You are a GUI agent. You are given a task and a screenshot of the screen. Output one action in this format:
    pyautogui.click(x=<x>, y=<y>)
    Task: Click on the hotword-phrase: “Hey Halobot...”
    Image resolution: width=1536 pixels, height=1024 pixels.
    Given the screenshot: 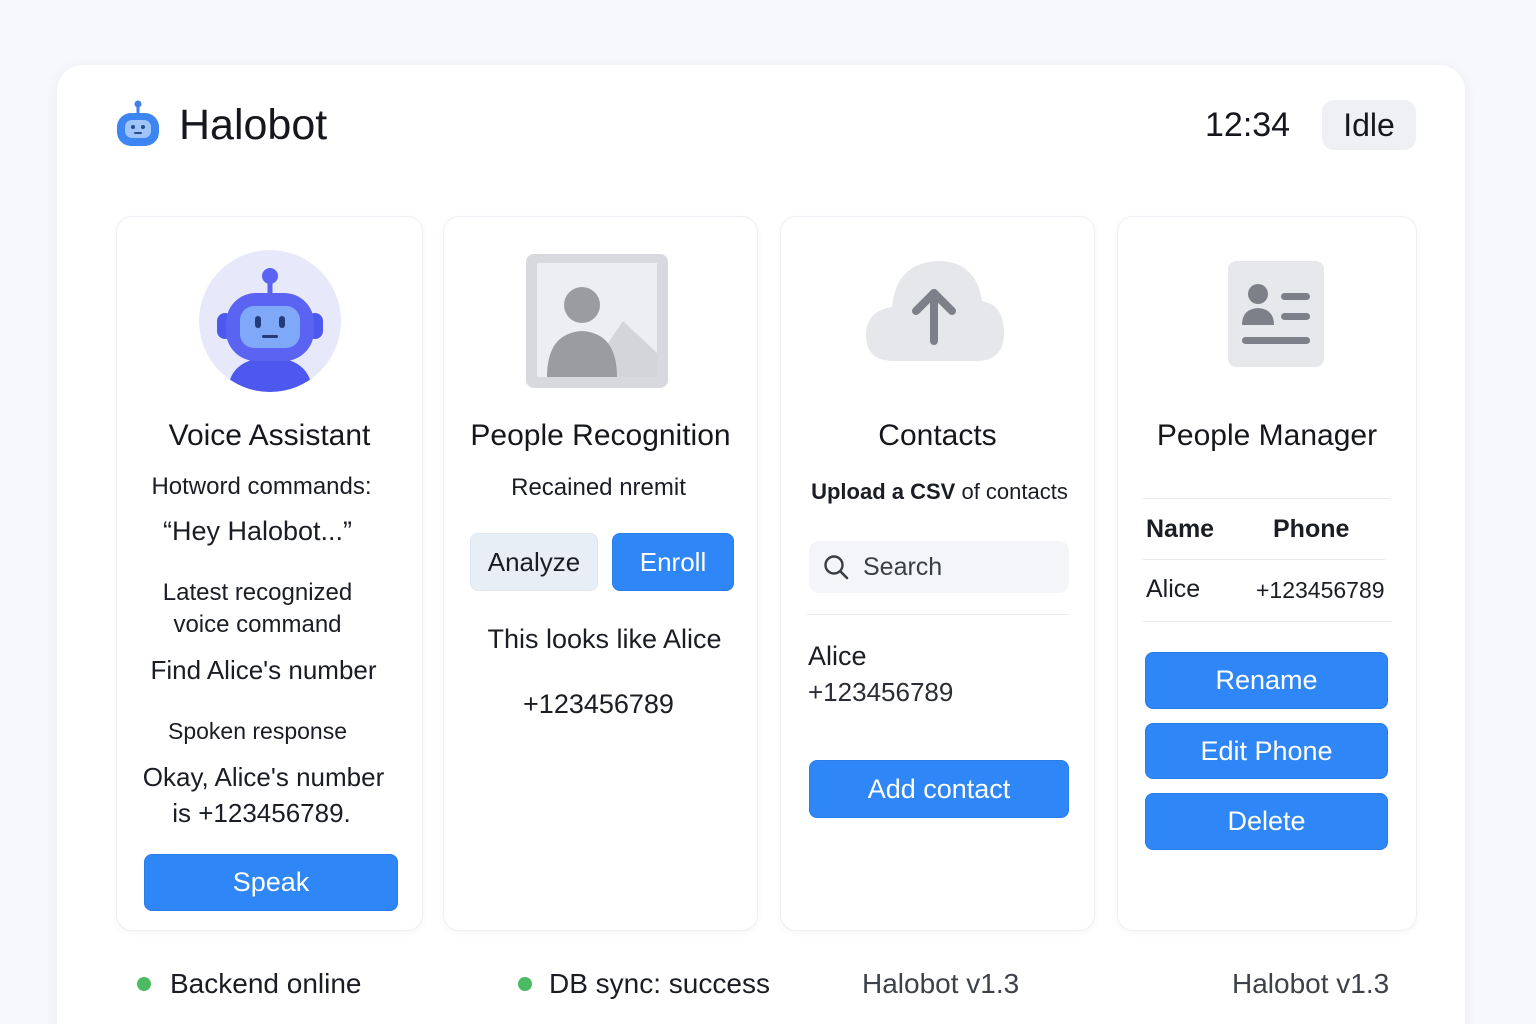 What is the action you would take?
    pyautogui.click(x=257, y=531)
    